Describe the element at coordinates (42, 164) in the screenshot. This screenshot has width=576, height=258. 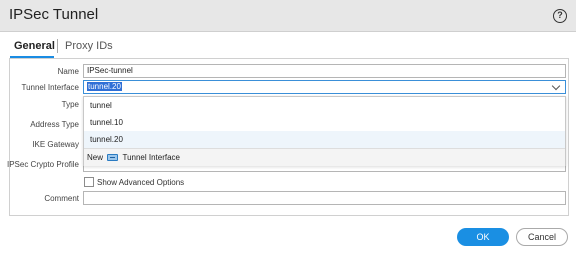
I see `ipsec-crypto-profile-label: IPSec Crypto Profile` at that location.